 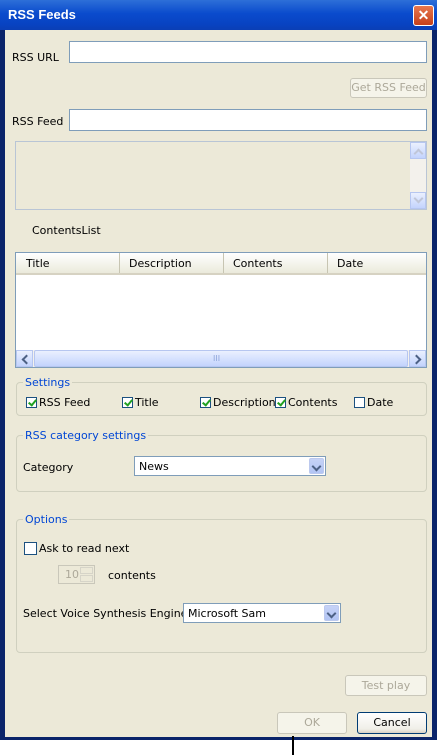 I want to click on rss-feed-checkbox-label: RSS Feed, so click(x=64, y=402).